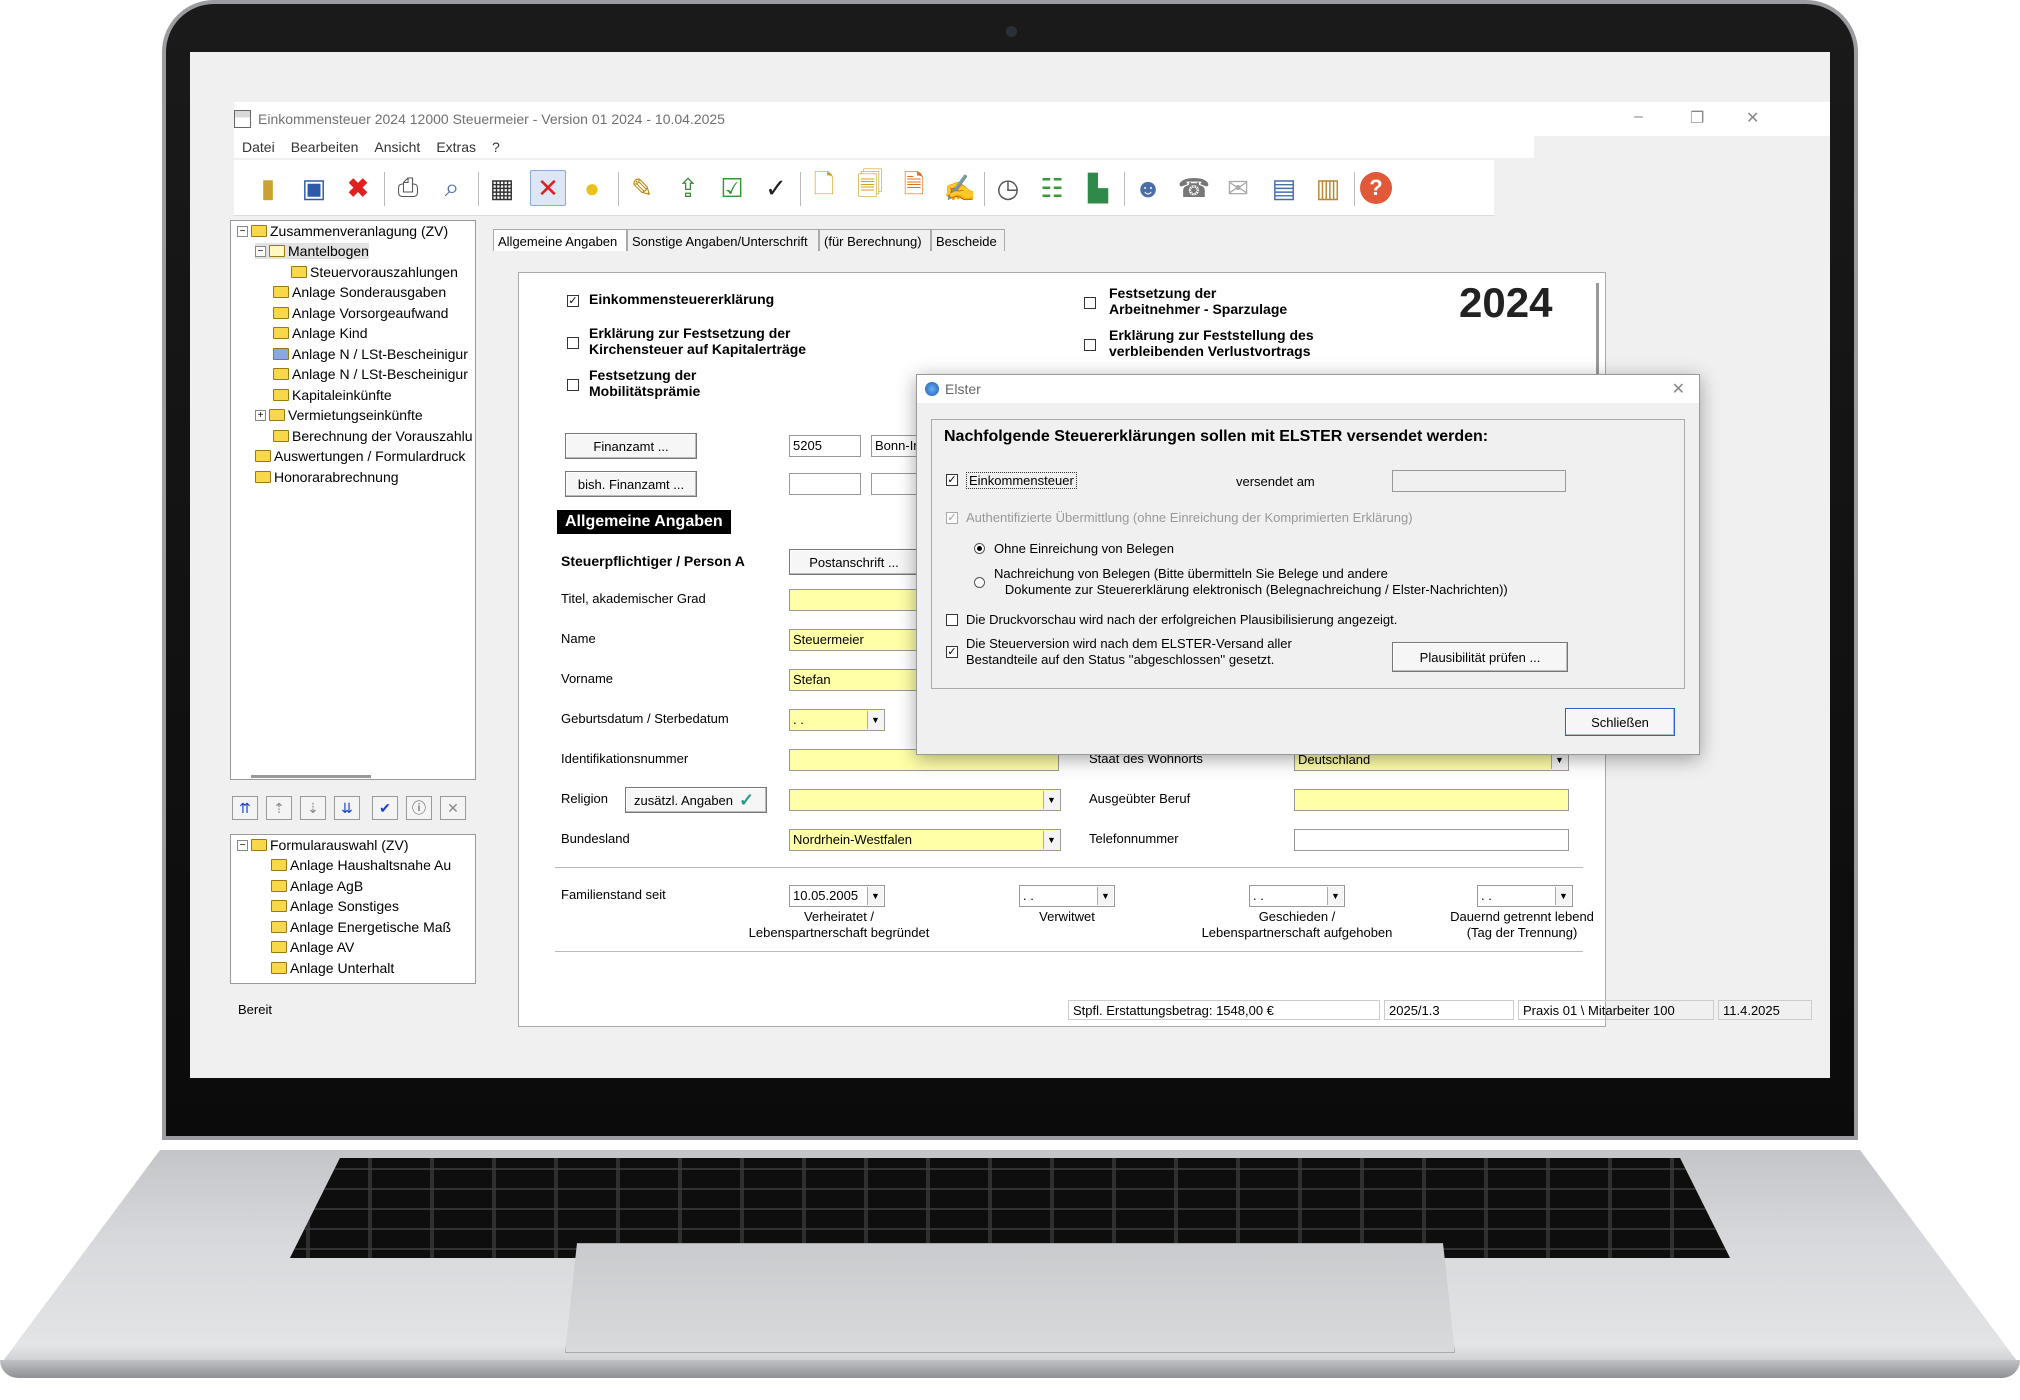 This screenshot has width=2020, height=1400. Describe the element at coordinates (260, 415) in the screenshot. I see `expand-icon: +` at that location.